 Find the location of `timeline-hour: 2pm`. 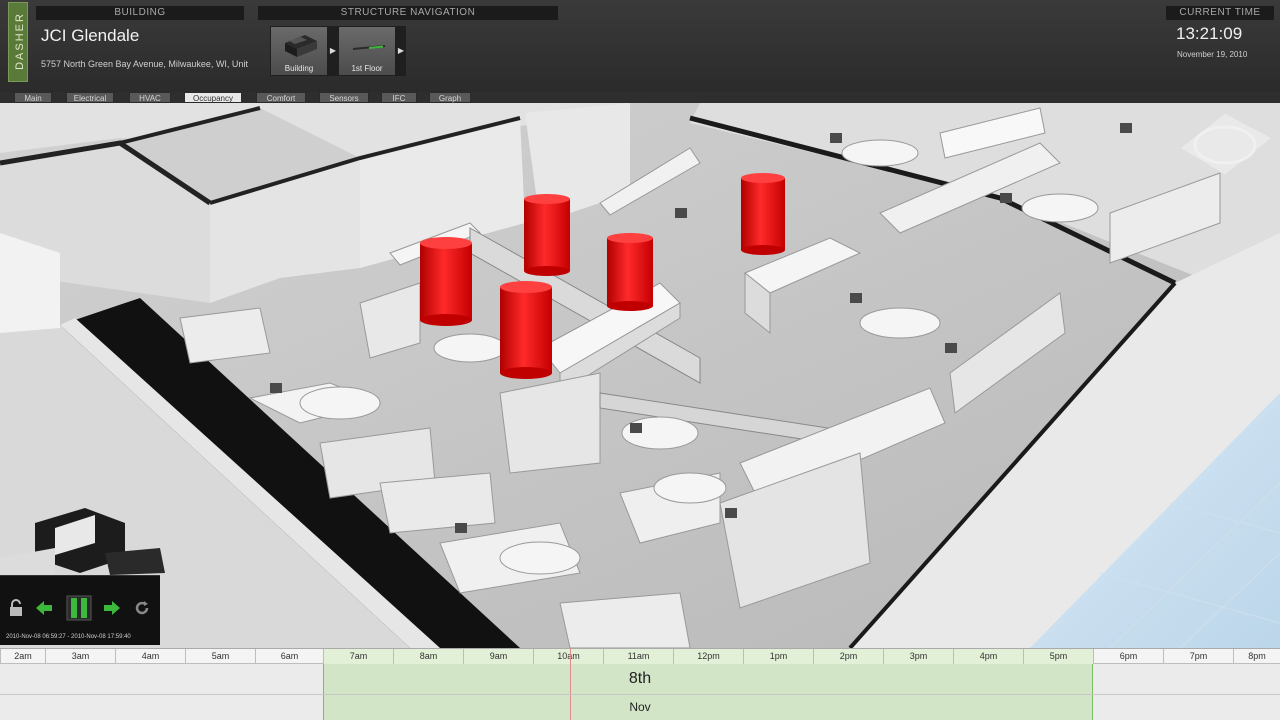

timeline-hour: 2pm is located at coordinates (848, 656).